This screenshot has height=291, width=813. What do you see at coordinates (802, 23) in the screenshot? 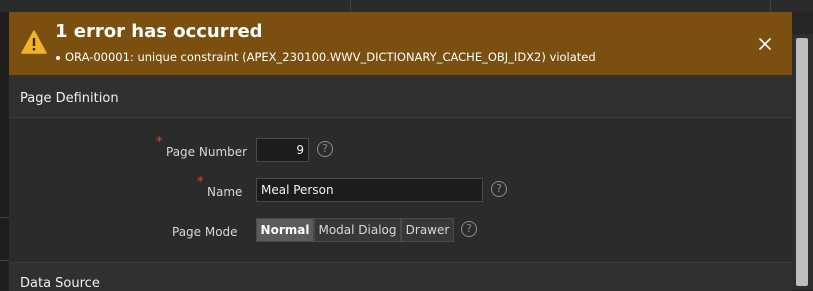
I see `scrollbar-header` at bounding box center [802, 23].